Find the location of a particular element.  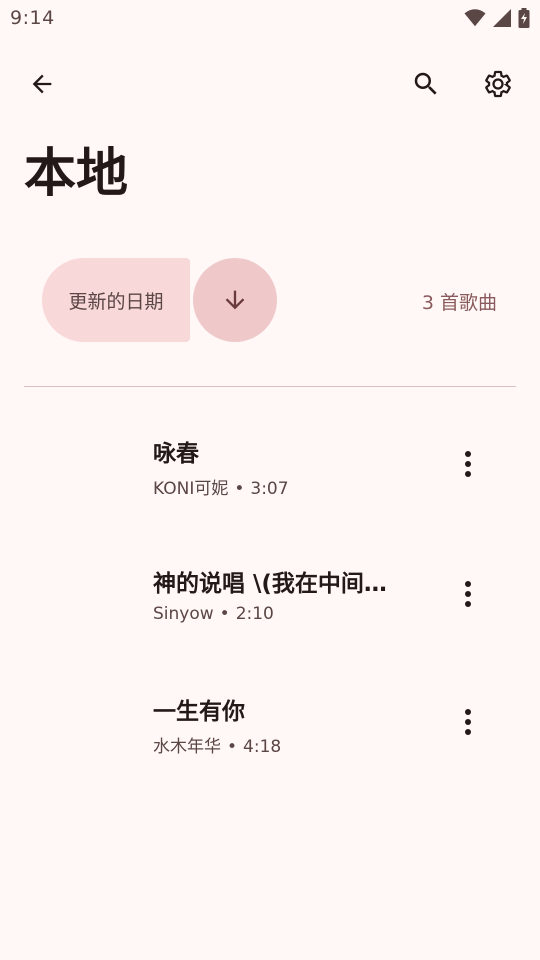

song-duration: 2:10 is located at coordinates (254, 614).